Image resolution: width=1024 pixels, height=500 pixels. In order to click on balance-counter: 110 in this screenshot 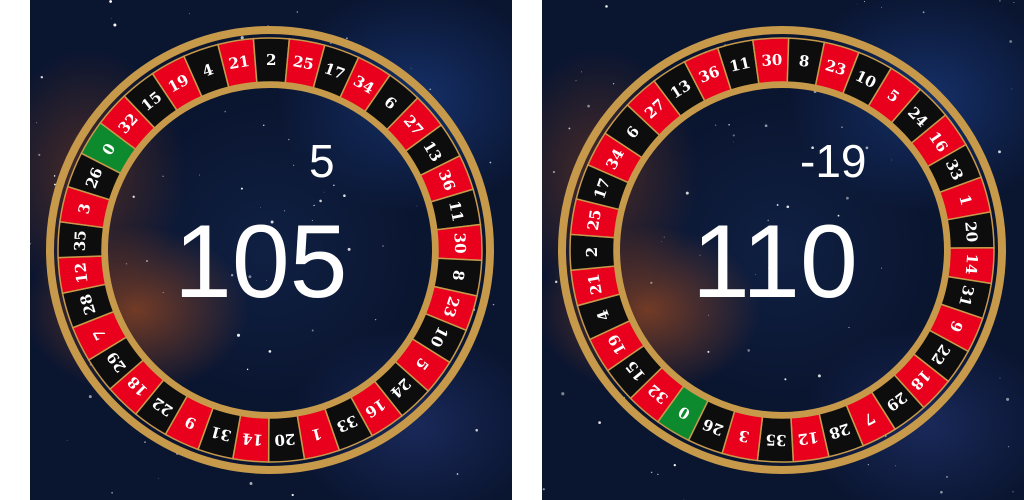, I will do `click(775, 262)`.